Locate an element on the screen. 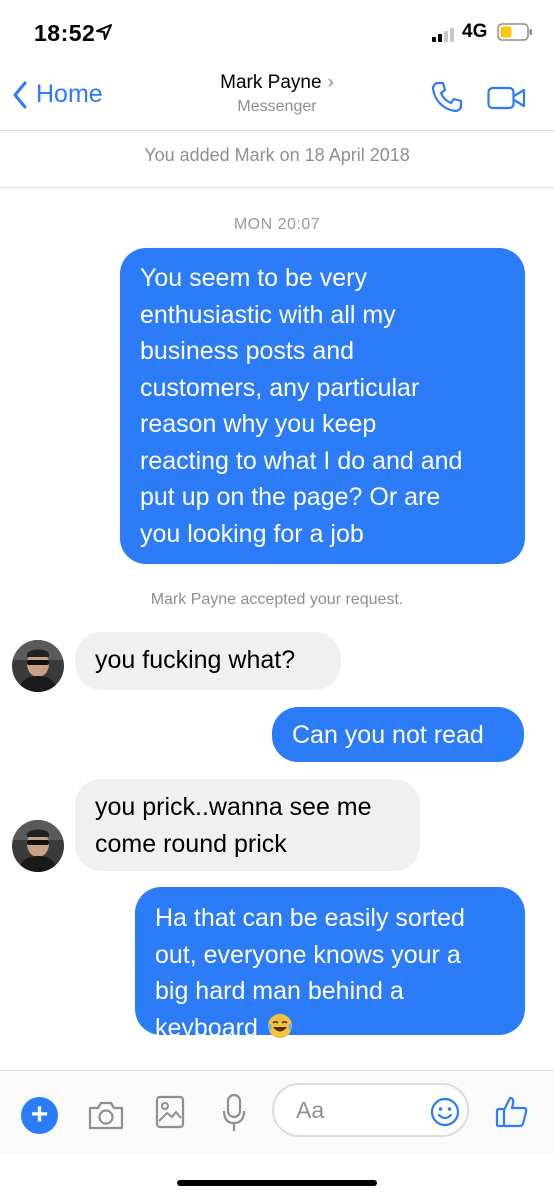 The height and width of the screenshot is (1200, 554). message-line: You seem to be very is located at coordinates (253, 278).